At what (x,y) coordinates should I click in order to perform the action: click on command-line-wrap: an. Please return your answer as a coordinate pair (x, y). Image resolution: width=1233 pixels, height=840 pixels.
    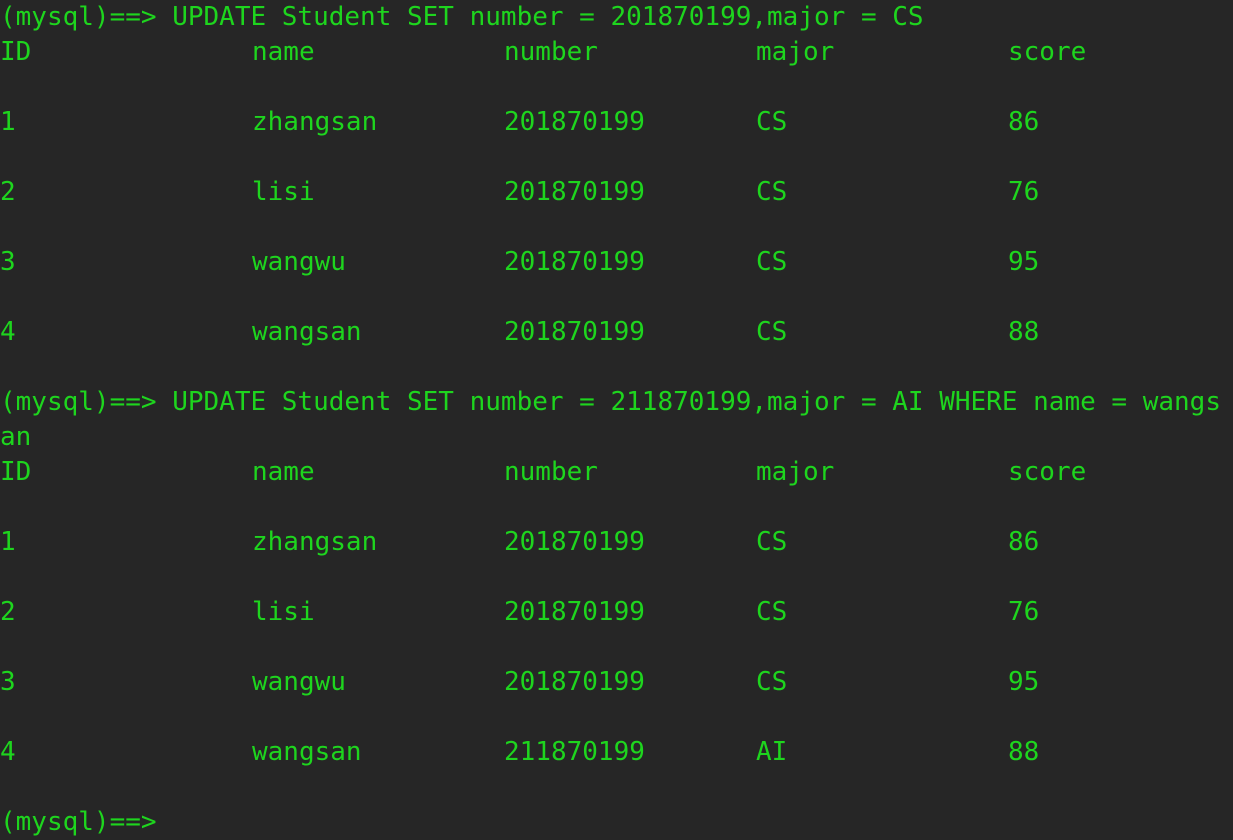
    Looking at the image, I should click on (616, 437).